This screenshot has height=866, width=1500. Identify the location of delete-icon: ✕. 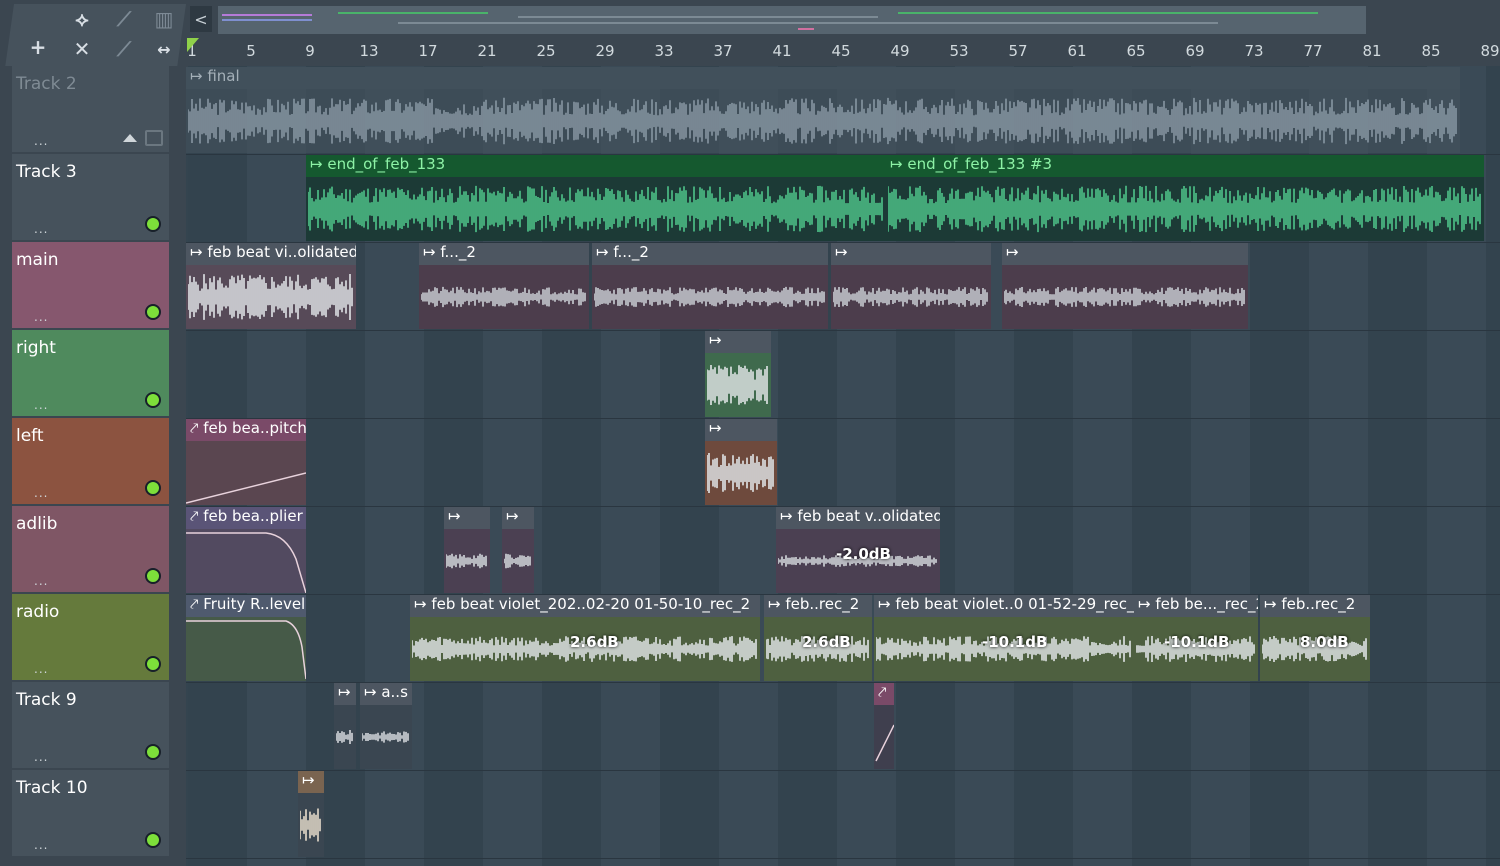
(82, 49).